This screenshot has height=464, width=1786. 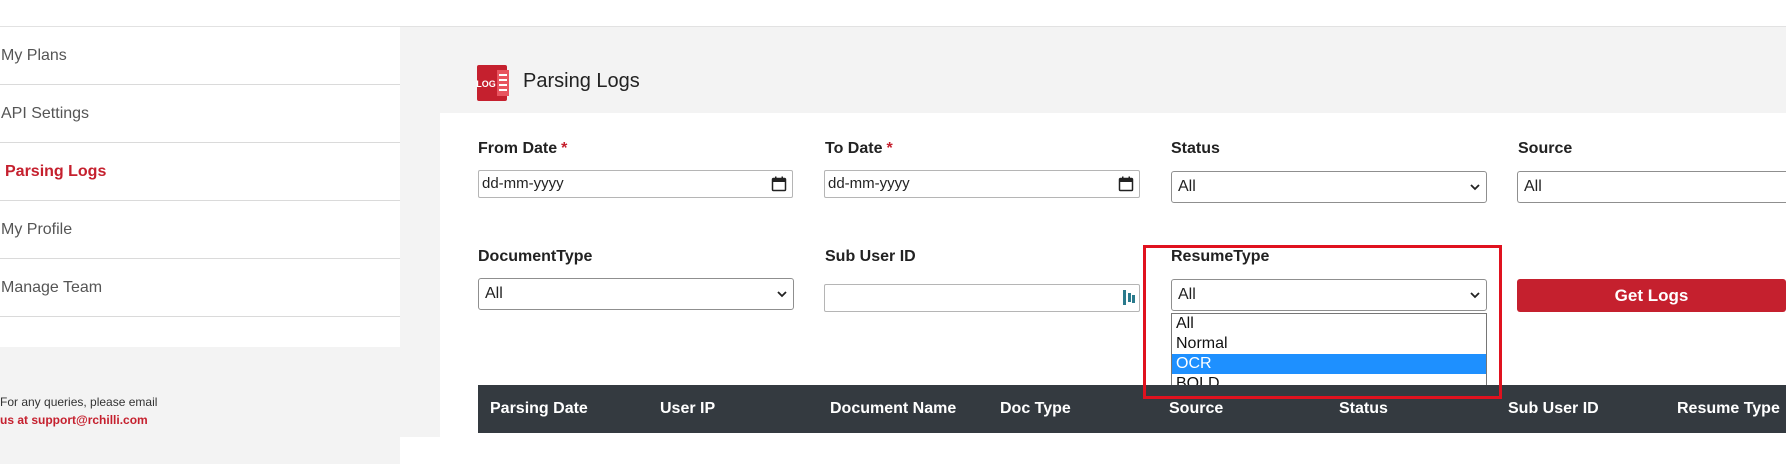 What do you see at coordinates (74, 420) in the screenshot?
I see `support-email-link: us at support@rchilli.com` at bounding box center [74, 420].